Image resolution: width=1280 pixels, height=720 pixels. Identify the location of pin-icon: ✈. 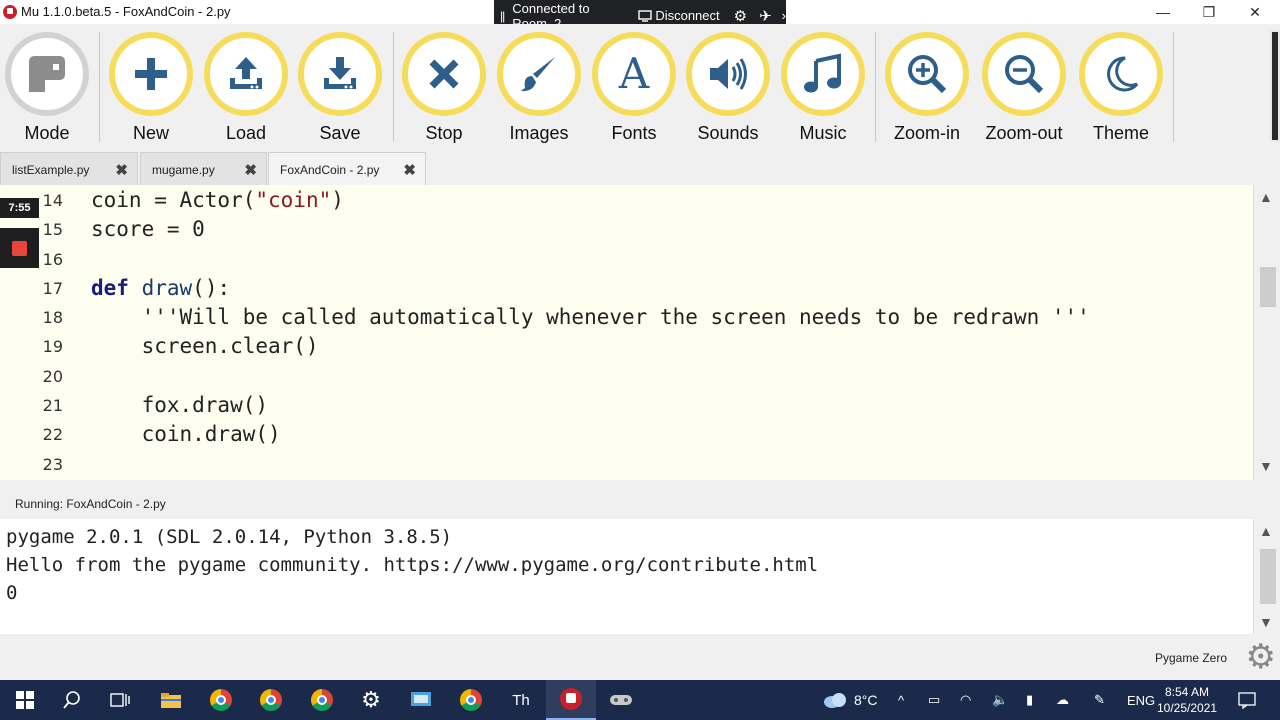
(765, 16).